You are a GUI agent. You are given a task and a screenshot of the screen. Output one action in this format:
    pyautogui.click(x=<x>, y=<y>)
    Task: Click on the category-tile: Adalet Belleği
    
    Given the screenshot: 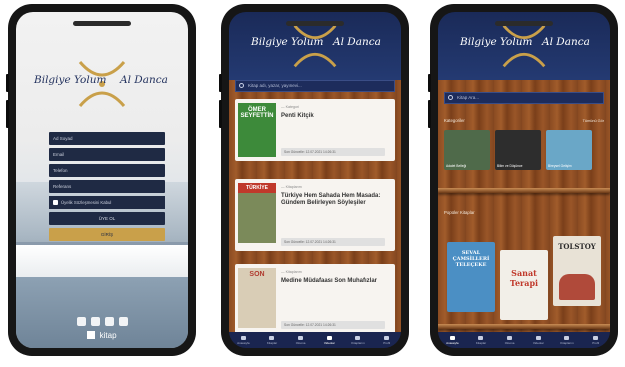 What is the action you would take?
    pyautogui.click(x=467, y=150)
    